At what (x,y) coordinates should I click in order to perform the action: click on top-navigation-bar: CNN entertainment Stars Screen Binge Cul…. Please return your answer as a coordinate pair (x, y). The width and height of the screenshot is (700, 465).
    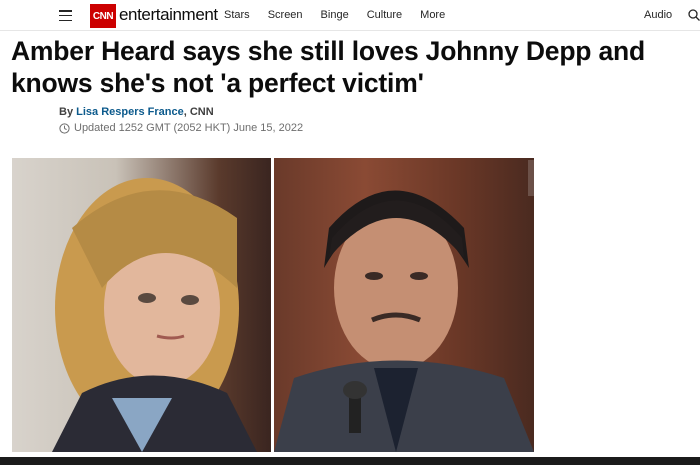
    Looking at the image, I should click on (350, 15).